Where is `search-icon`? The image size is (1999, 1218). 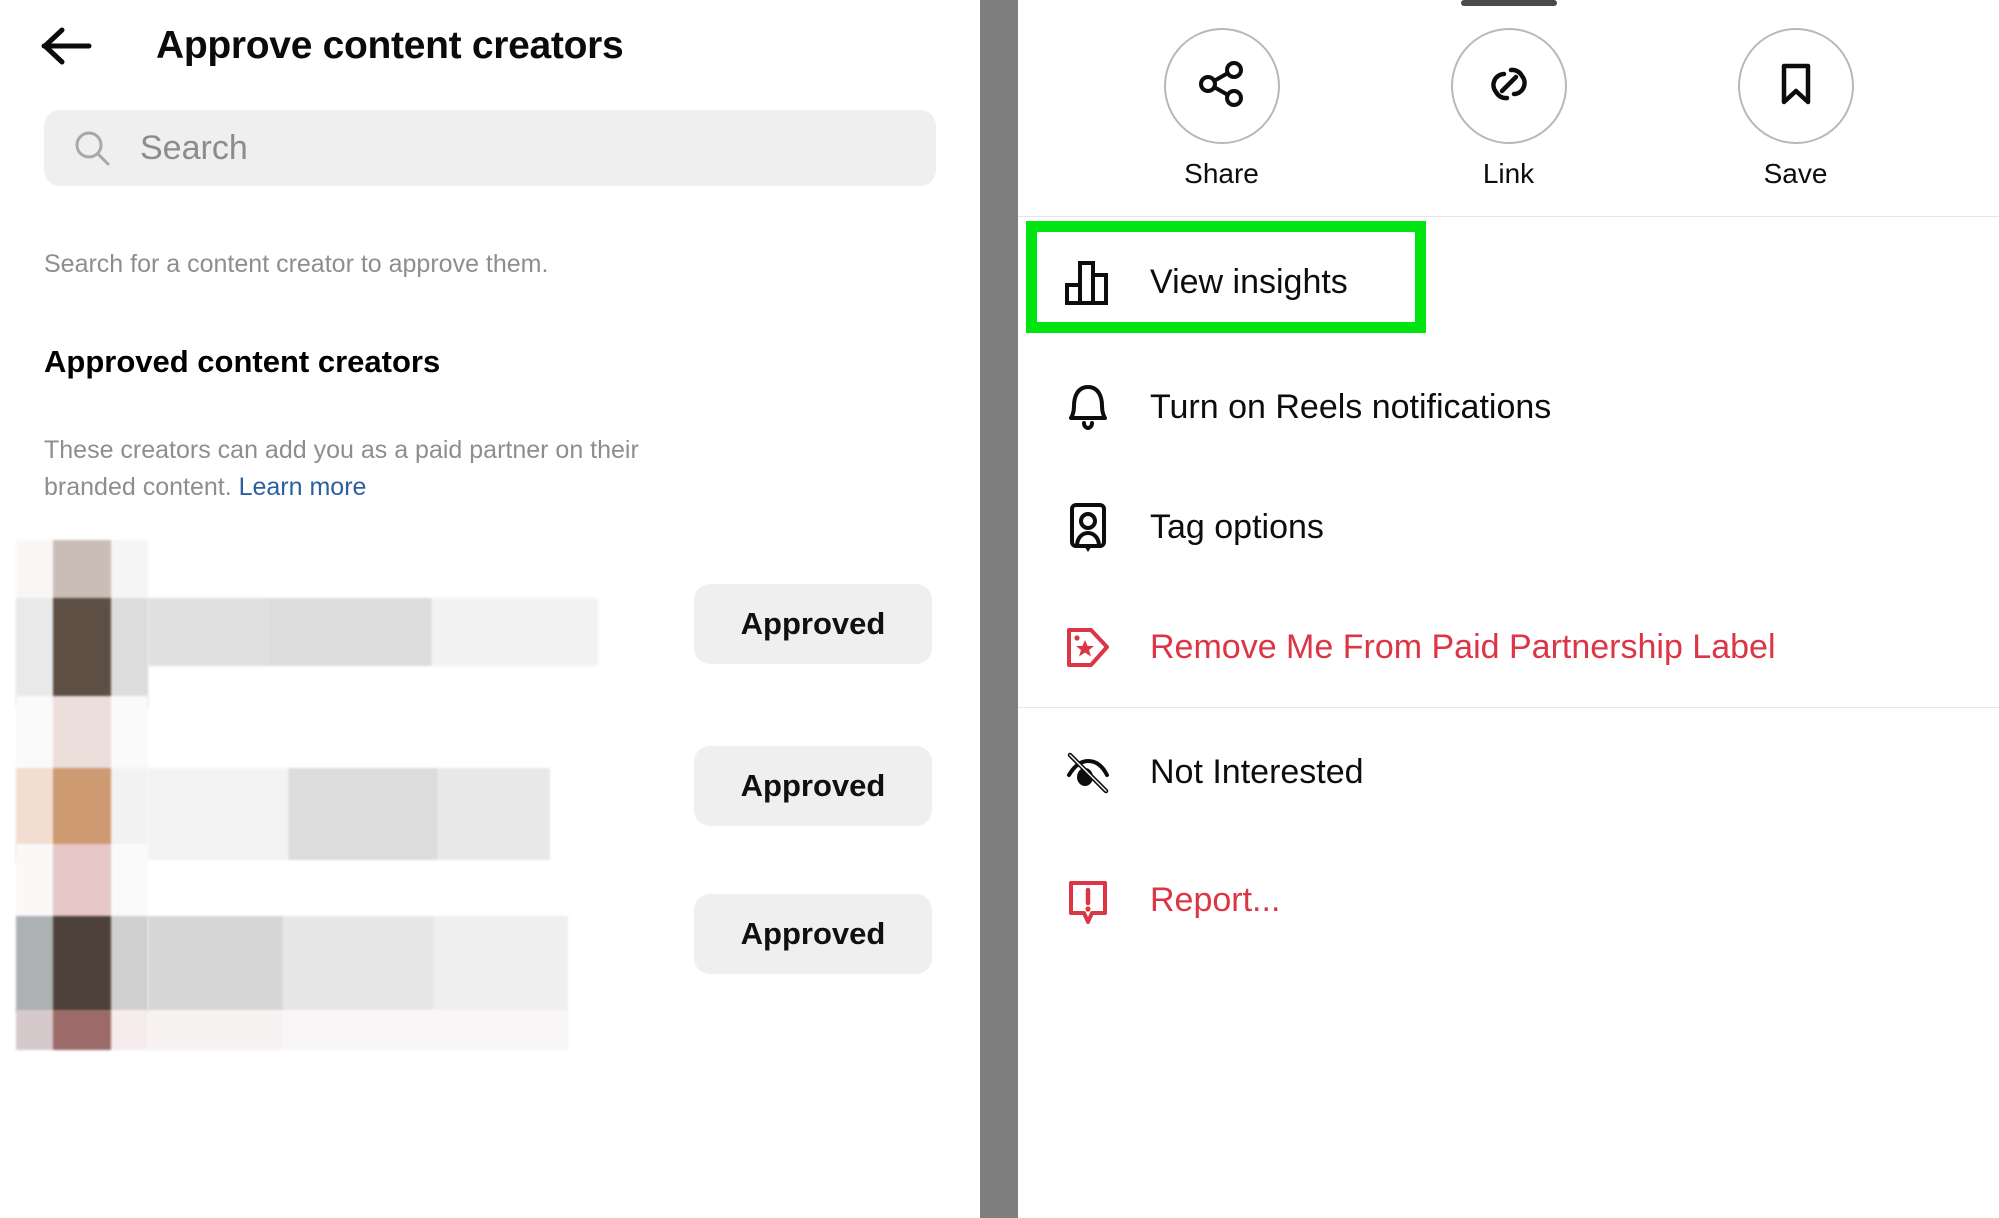 search-icon is located at coordinates (92, 148).